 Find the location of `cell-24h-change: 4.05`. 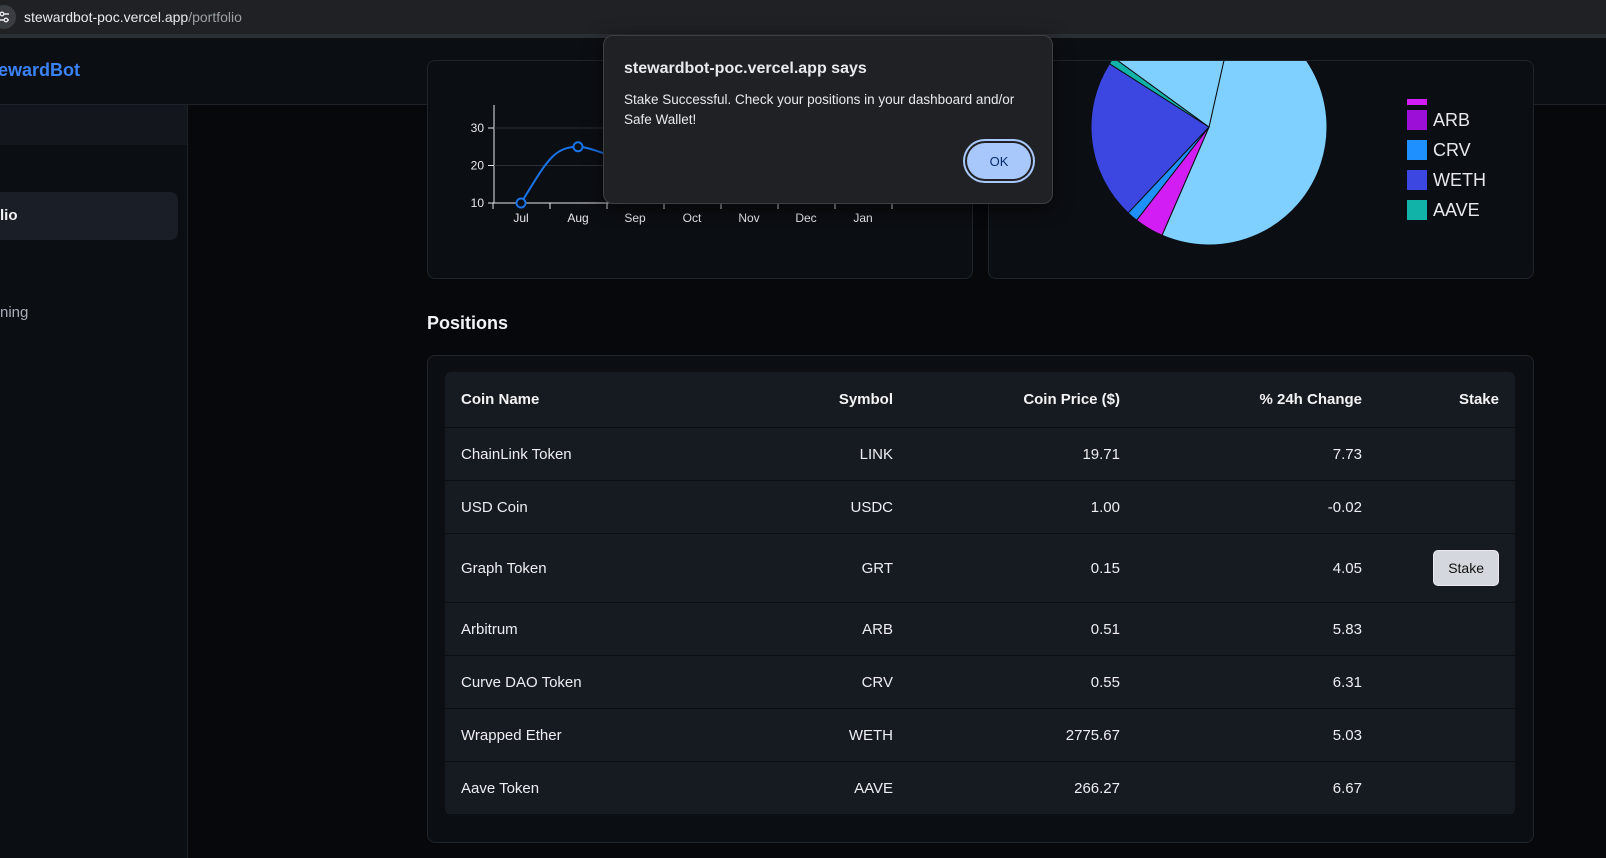

cell-24h-change: 4.05 is located at coordinates (1257, 568).